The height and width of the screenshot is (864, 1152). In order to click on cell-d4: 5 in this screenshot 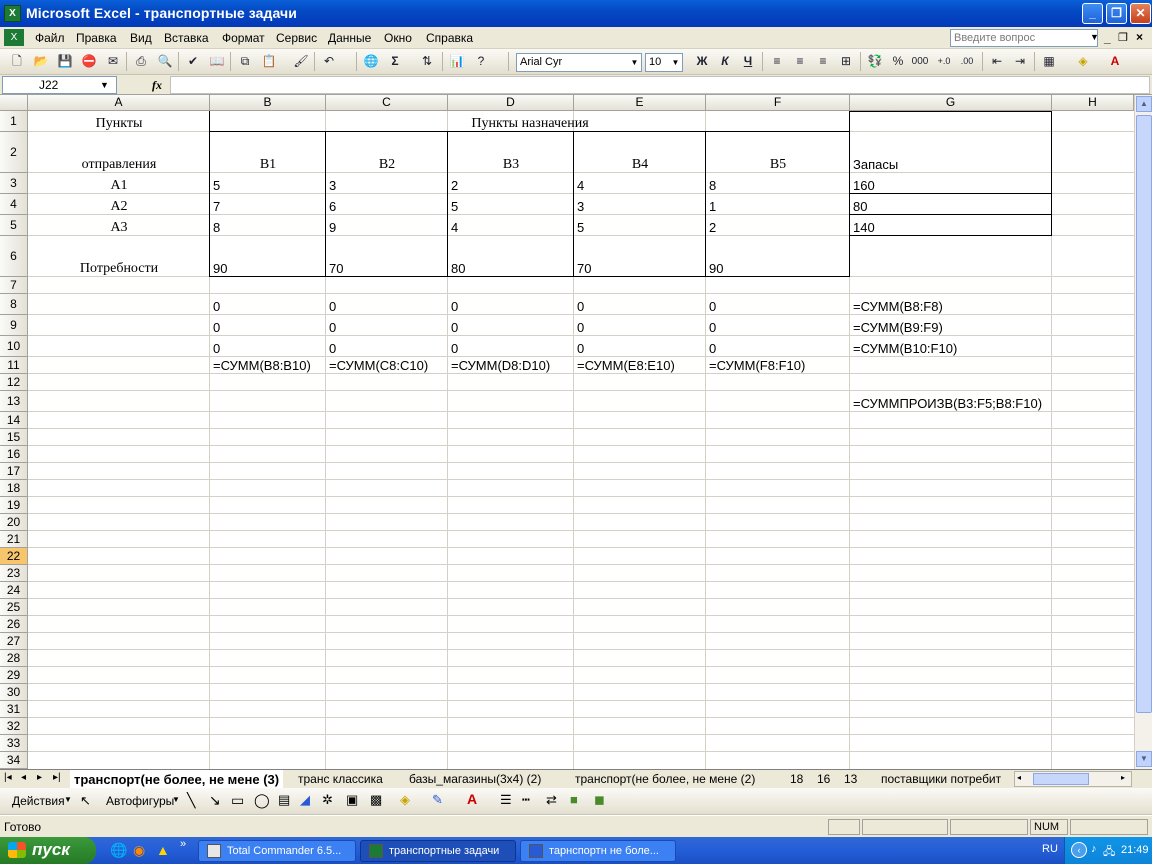, I will do `click(454, 207)`.